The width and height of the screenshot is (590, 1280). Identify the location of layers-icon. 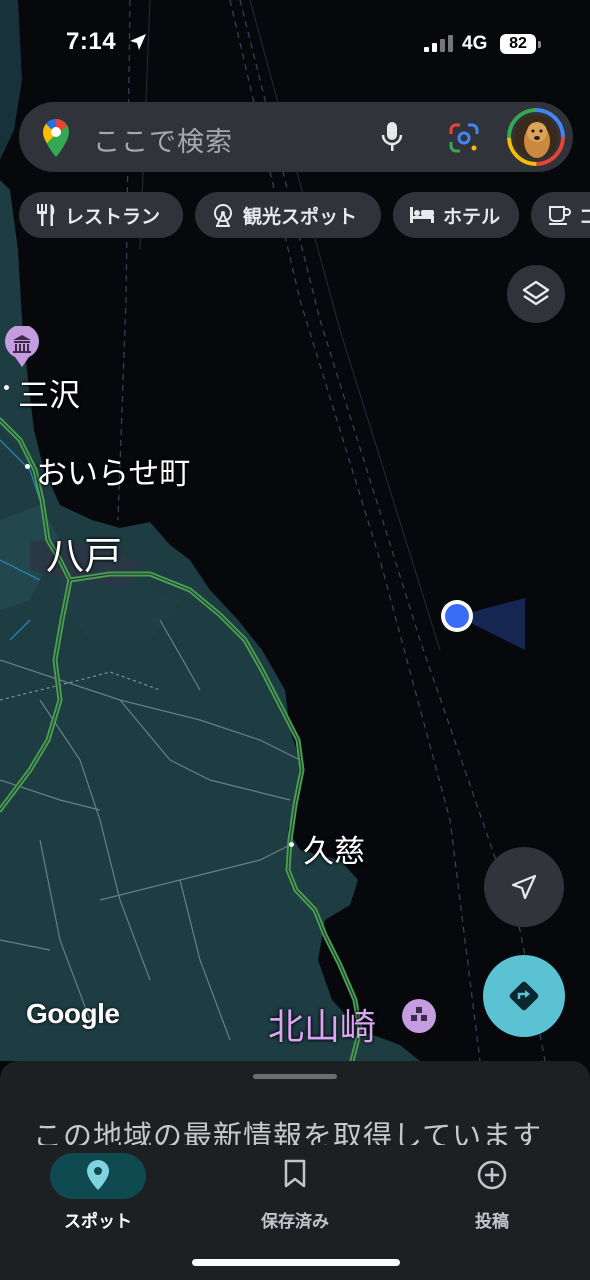
(536, 293).